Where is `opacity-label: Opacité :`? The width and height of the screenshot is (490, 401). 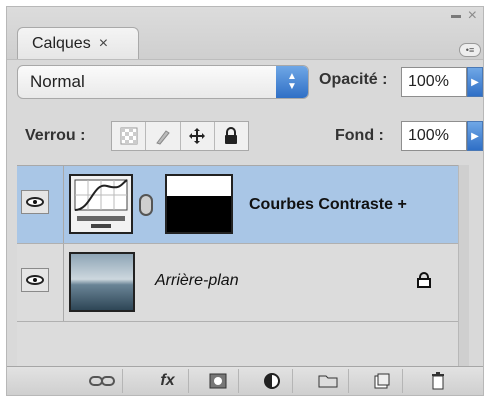 opacity-label: Opacité : is located at coordinates (353, 79).